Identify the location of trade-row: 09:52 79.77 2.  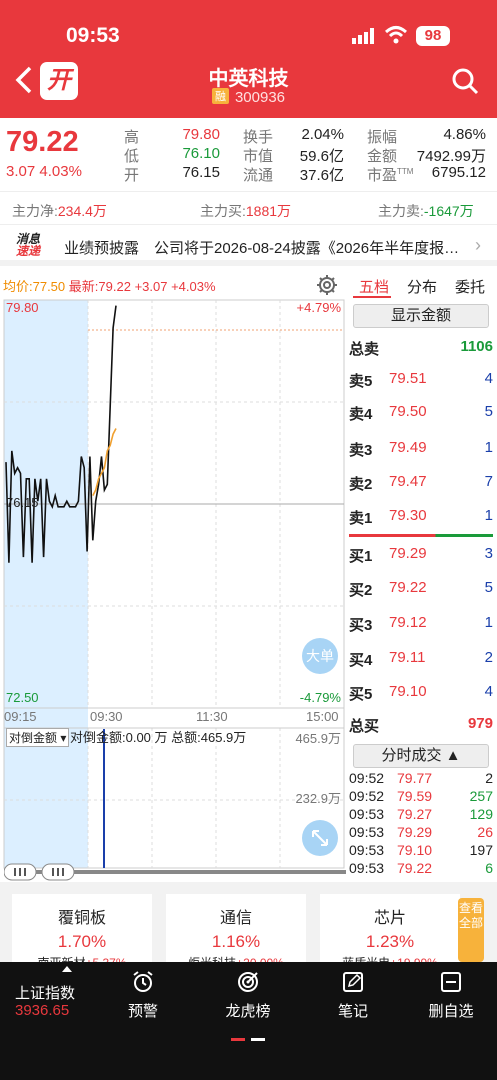
(421, 778).